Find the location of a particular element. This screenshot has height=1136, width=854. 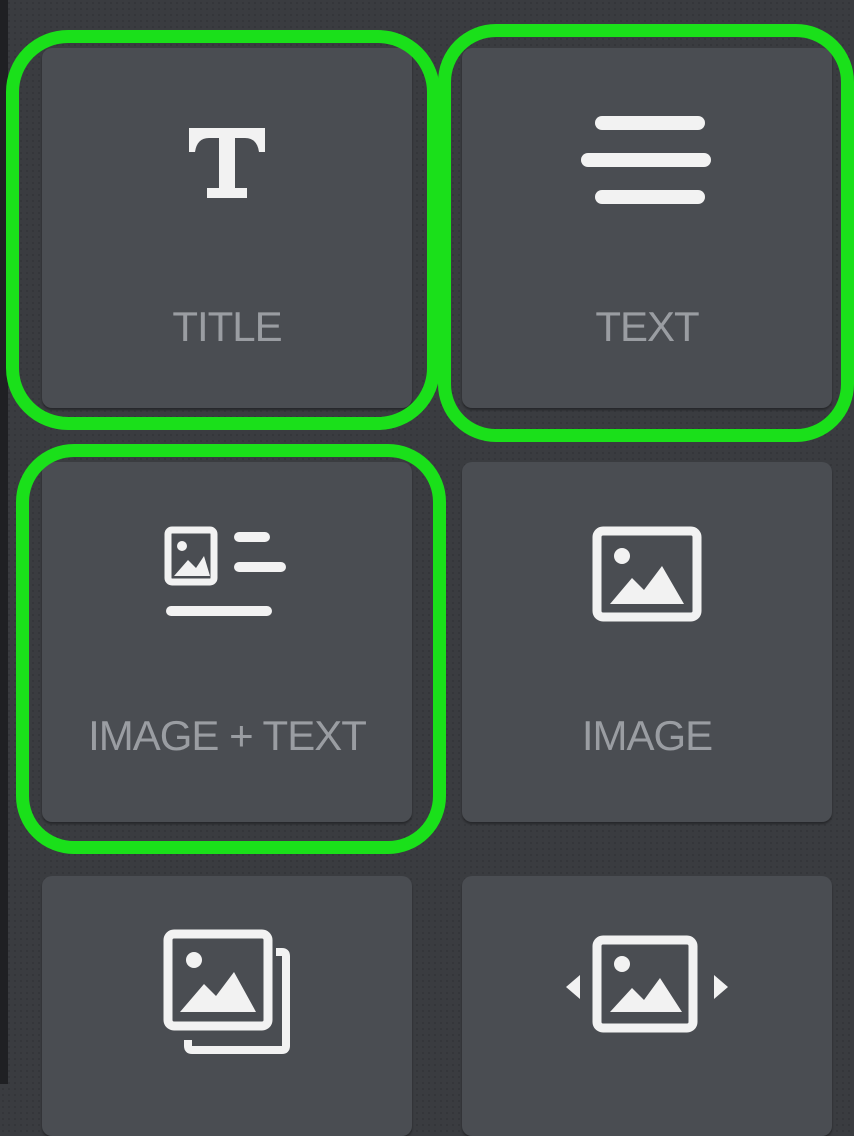

block-text: TEXT is located at coordinates (647, 228).